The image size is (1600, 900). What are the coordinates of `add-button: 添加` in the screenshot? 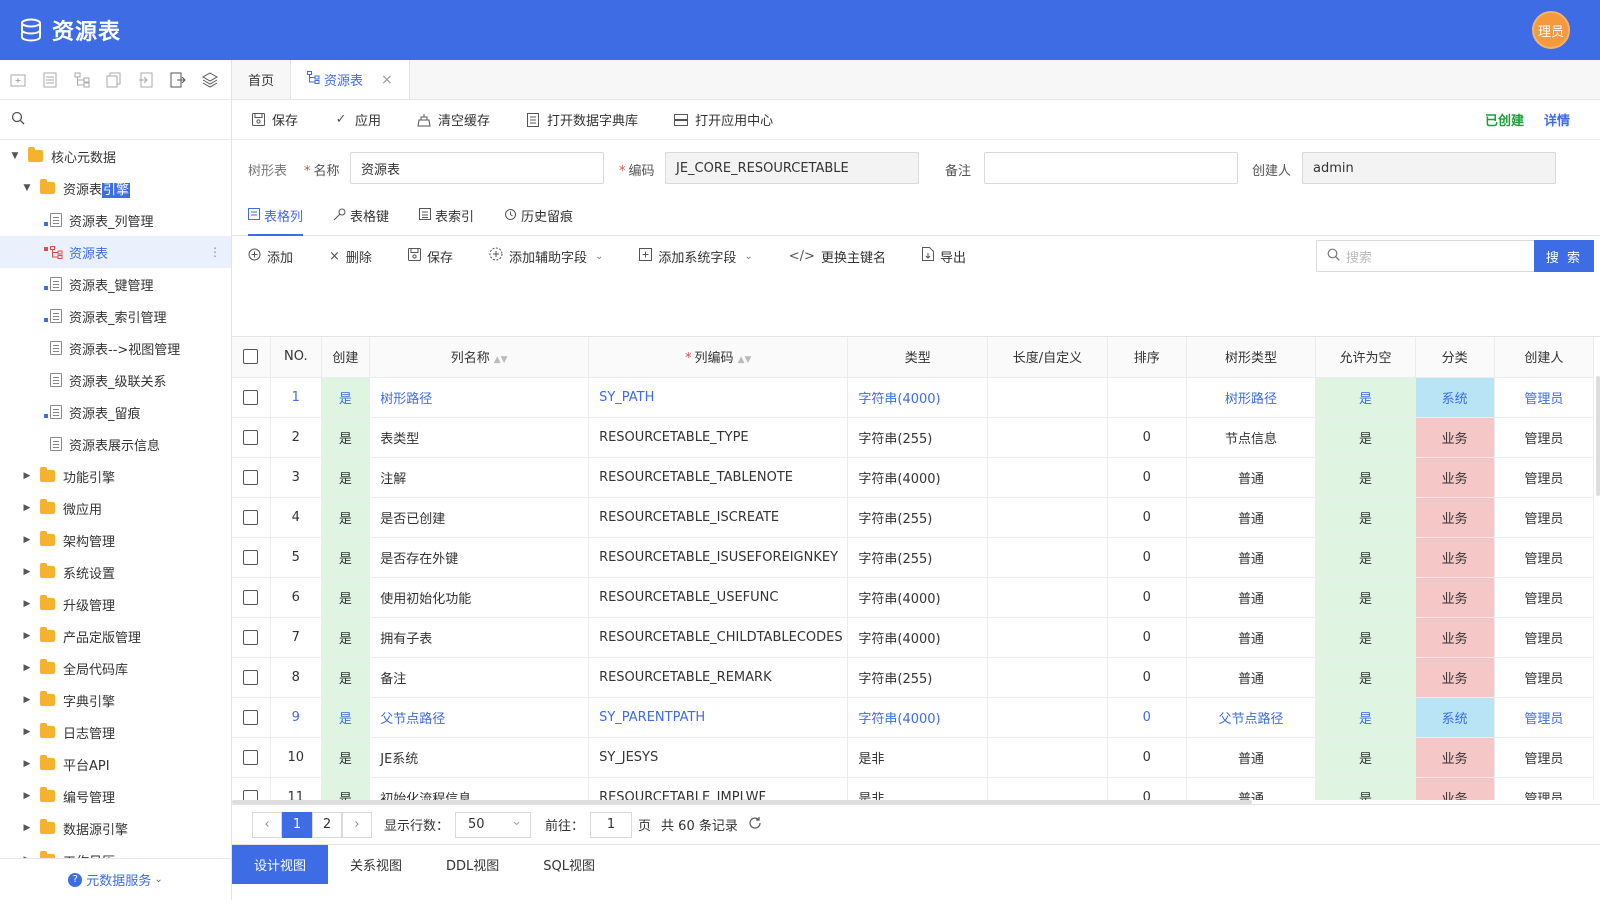 It's located at (270, 256).